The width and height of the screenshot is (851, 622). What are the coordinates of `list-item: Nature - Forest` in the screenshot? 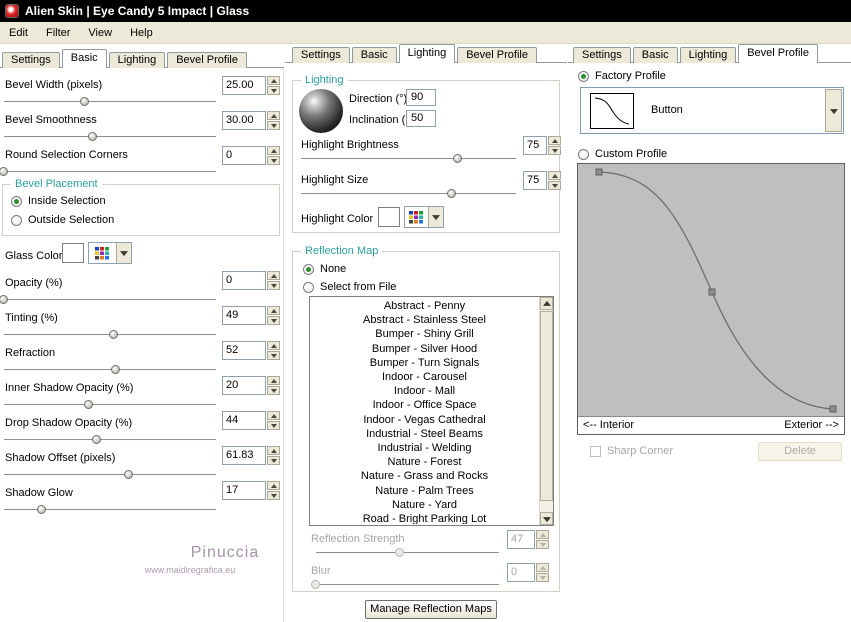 It's located at (424, 462).